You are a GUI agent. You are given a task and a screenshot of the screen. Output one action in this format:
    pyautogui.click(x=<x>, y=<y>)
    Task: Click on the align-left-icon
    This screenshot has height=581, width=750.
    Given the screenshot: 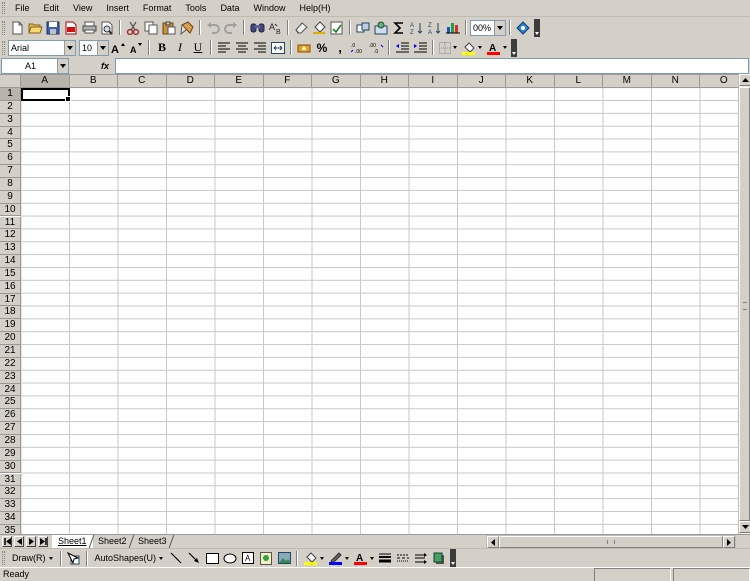 What is the action you would take?
    pyautogui.click(x=224, y=47)
    